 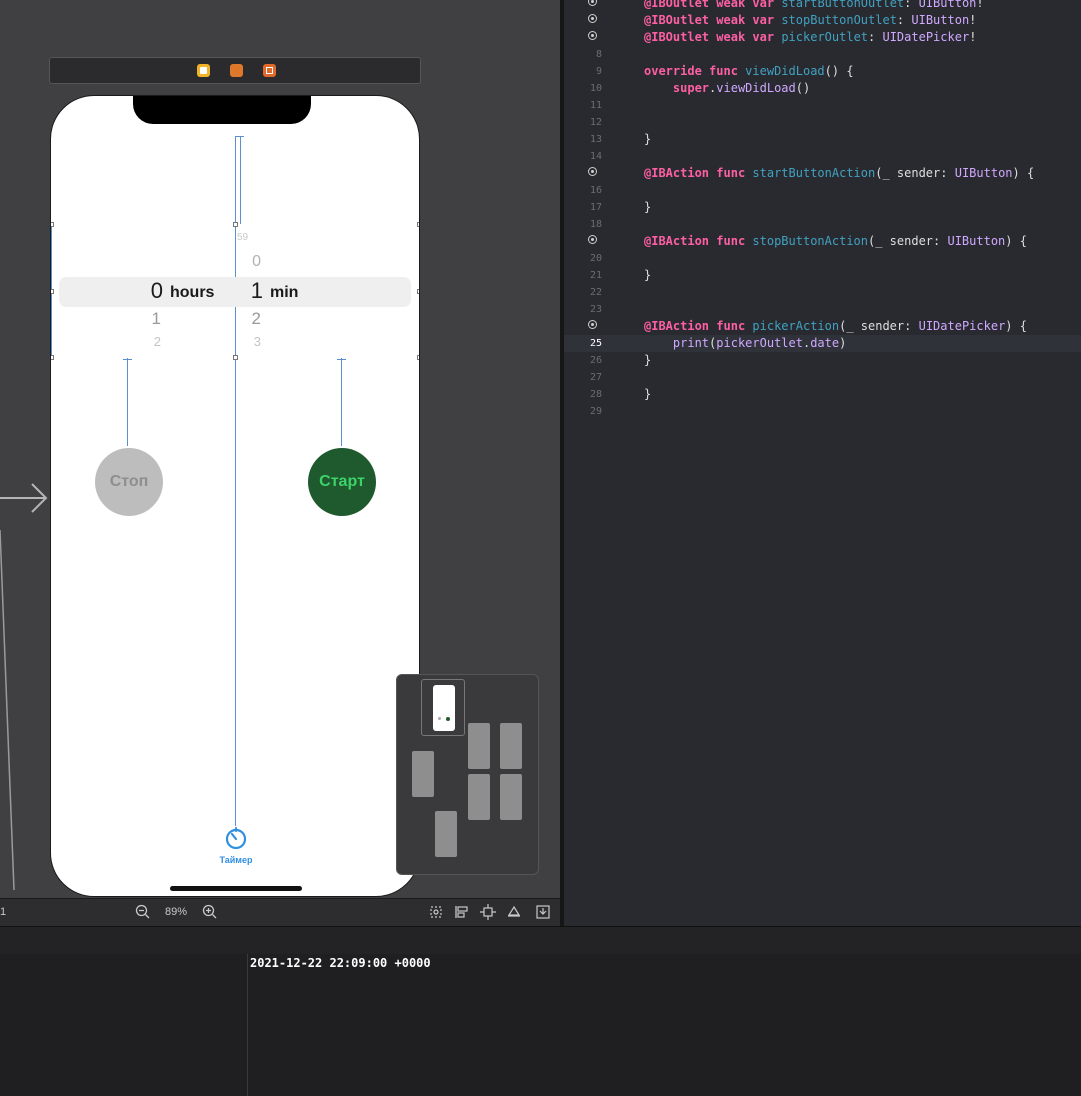 I want to click on variables-view, so click(x=124, y=1025).